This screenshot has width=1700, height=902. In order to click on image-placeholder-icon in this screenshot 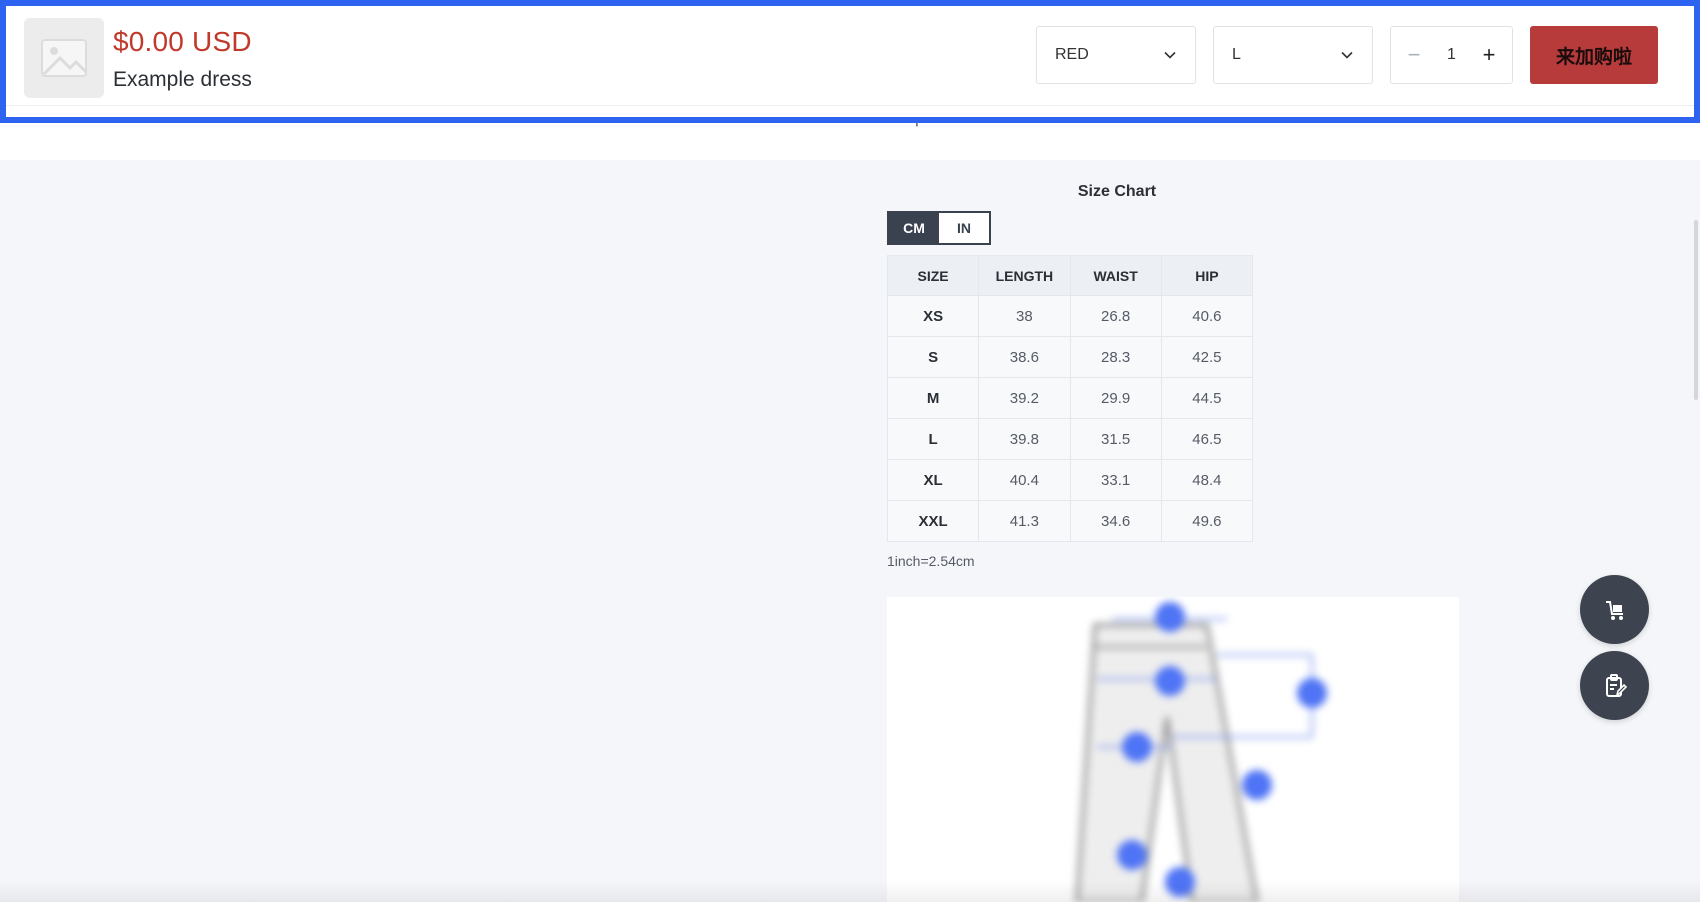, I will do `click(64, 58)`.